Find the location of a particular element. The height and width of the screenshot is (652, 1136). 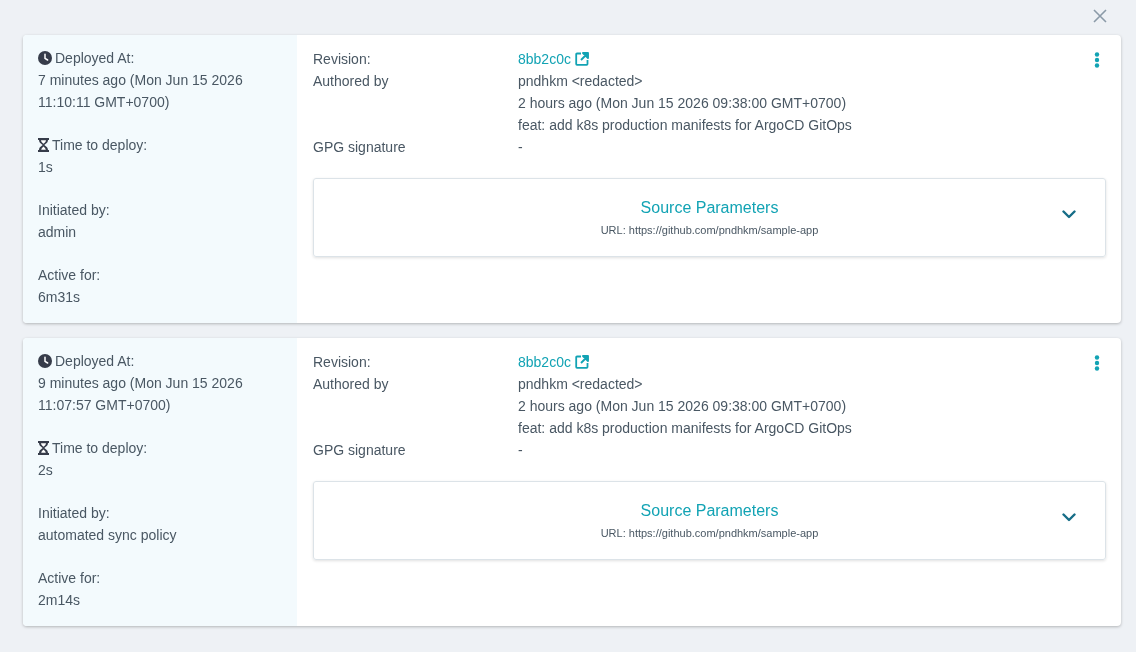

field-value: 2s is located at coordinates (46, 470).